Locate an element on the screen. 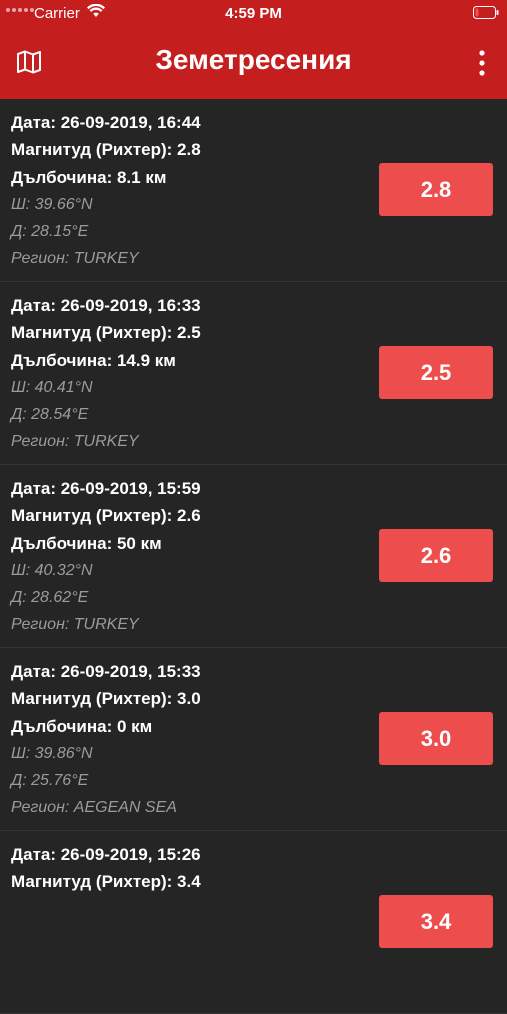 The height and width of the screenshot is (1014, 507). latitude-label: Ш: 40.41°N is located at coordinates (52, 387).